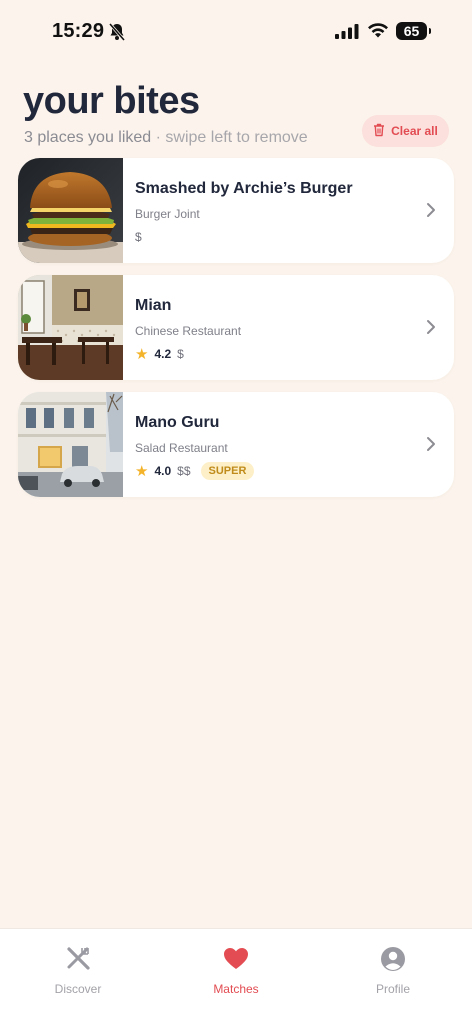 This screenshot has height=1024, width=472. Describe the element at coordinates (78, 960) in the screenshot. I see `fork-knife-icon` at that location.